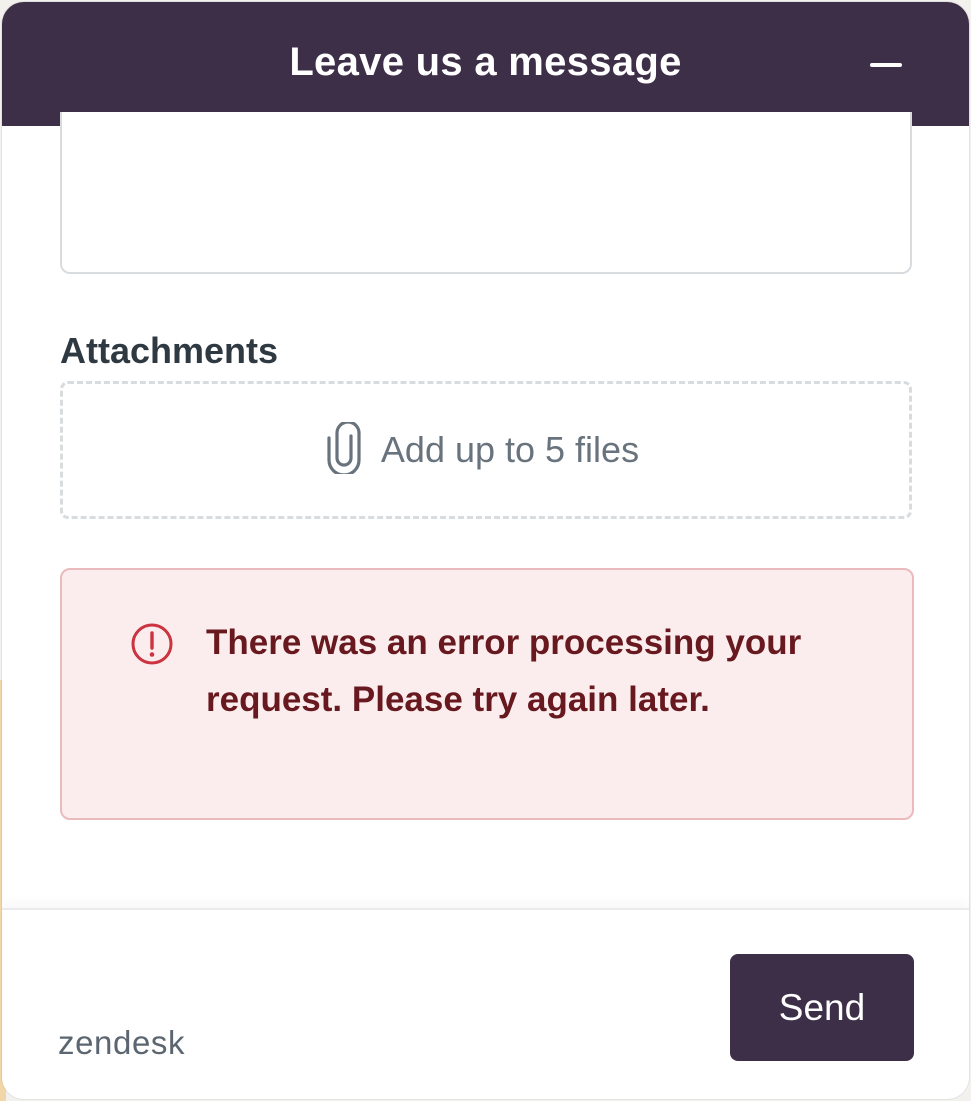 This screenshot has height=1101, width=971. I want to click on minus-icon, so click(886, 65).